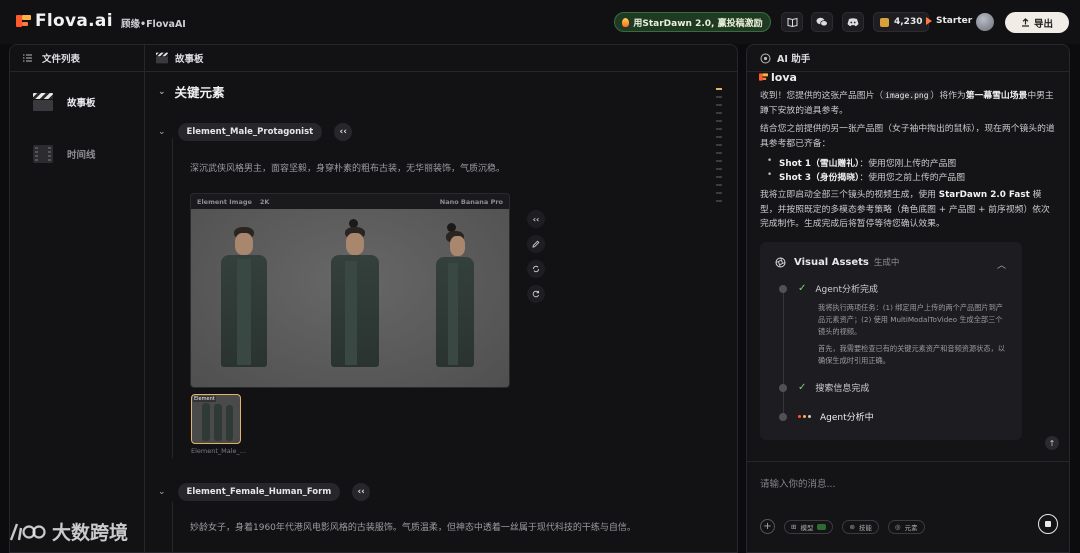 Image resolution: width=1080 pixels, height=553 pixels. I want to click on discord-icon, so click(853, 22).